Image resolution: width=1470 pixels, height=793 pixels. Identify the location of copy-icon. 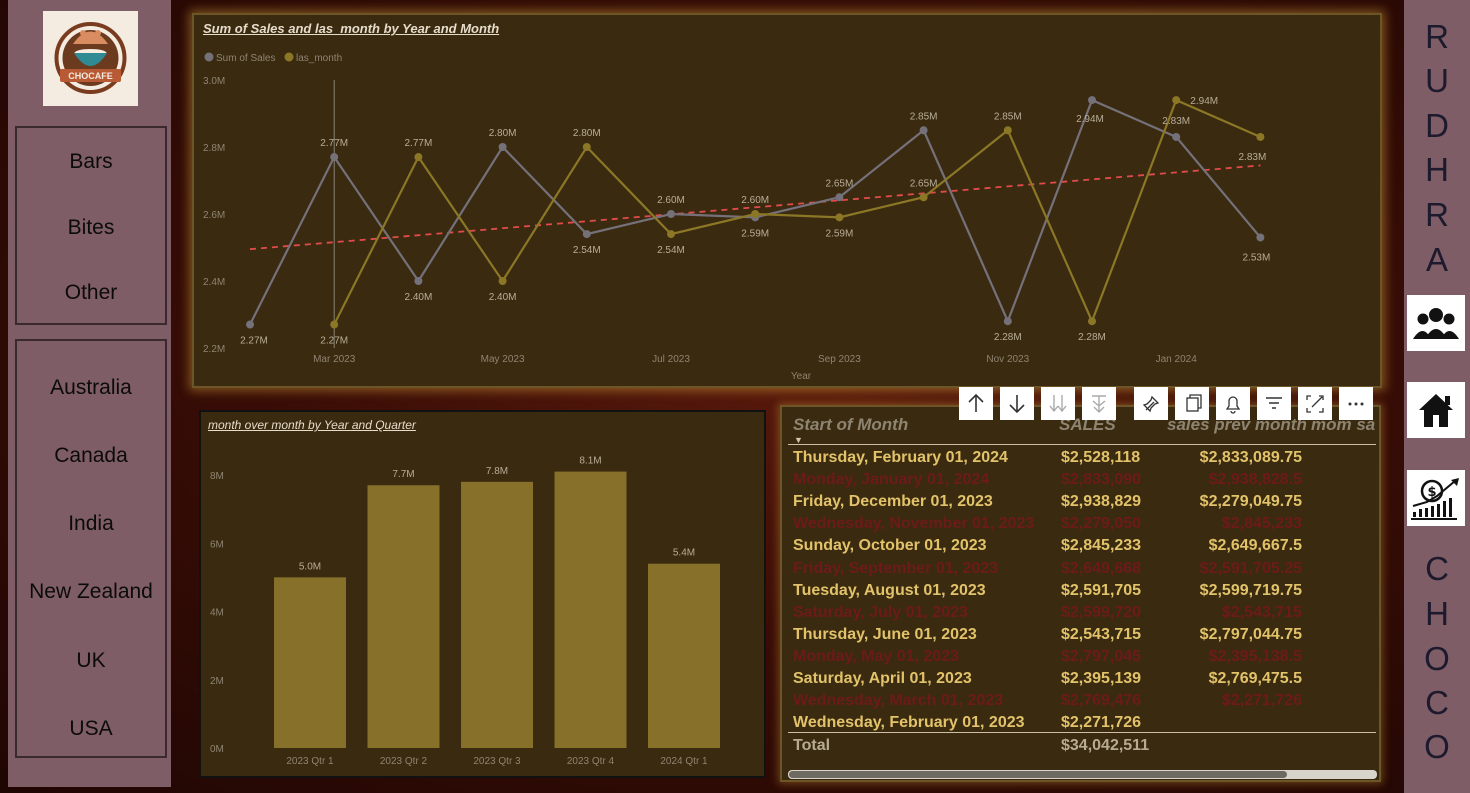
(1194, 403).